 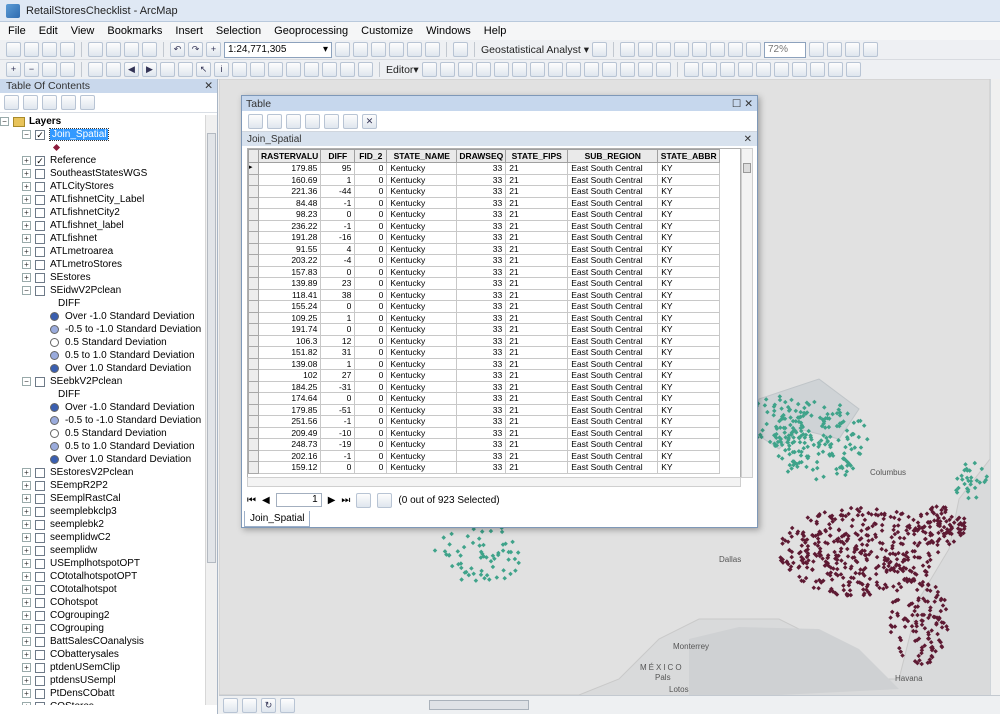 I want to click on show-selected-records-icon, so click(x=385, y=500).